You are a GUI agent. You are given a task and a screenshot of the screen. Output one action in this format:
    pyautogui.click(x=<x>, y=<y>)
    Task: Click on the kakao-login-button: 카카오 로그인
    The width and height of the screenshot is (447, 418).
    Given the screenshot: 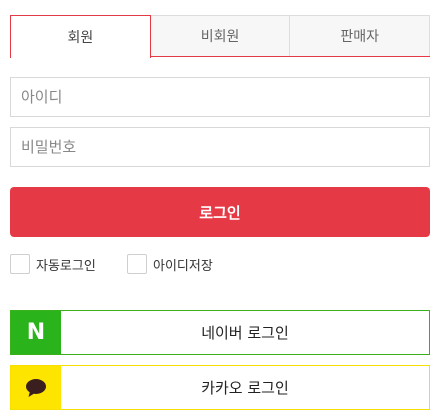 What is the action you would take?
    pyautogui.click(x=220, y=387)
    